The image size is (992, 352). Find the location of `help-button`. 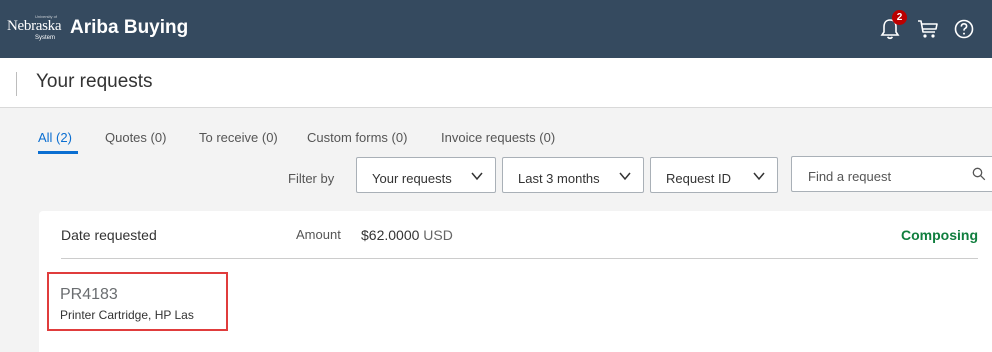

help-button is located at coordinates (965, 29).